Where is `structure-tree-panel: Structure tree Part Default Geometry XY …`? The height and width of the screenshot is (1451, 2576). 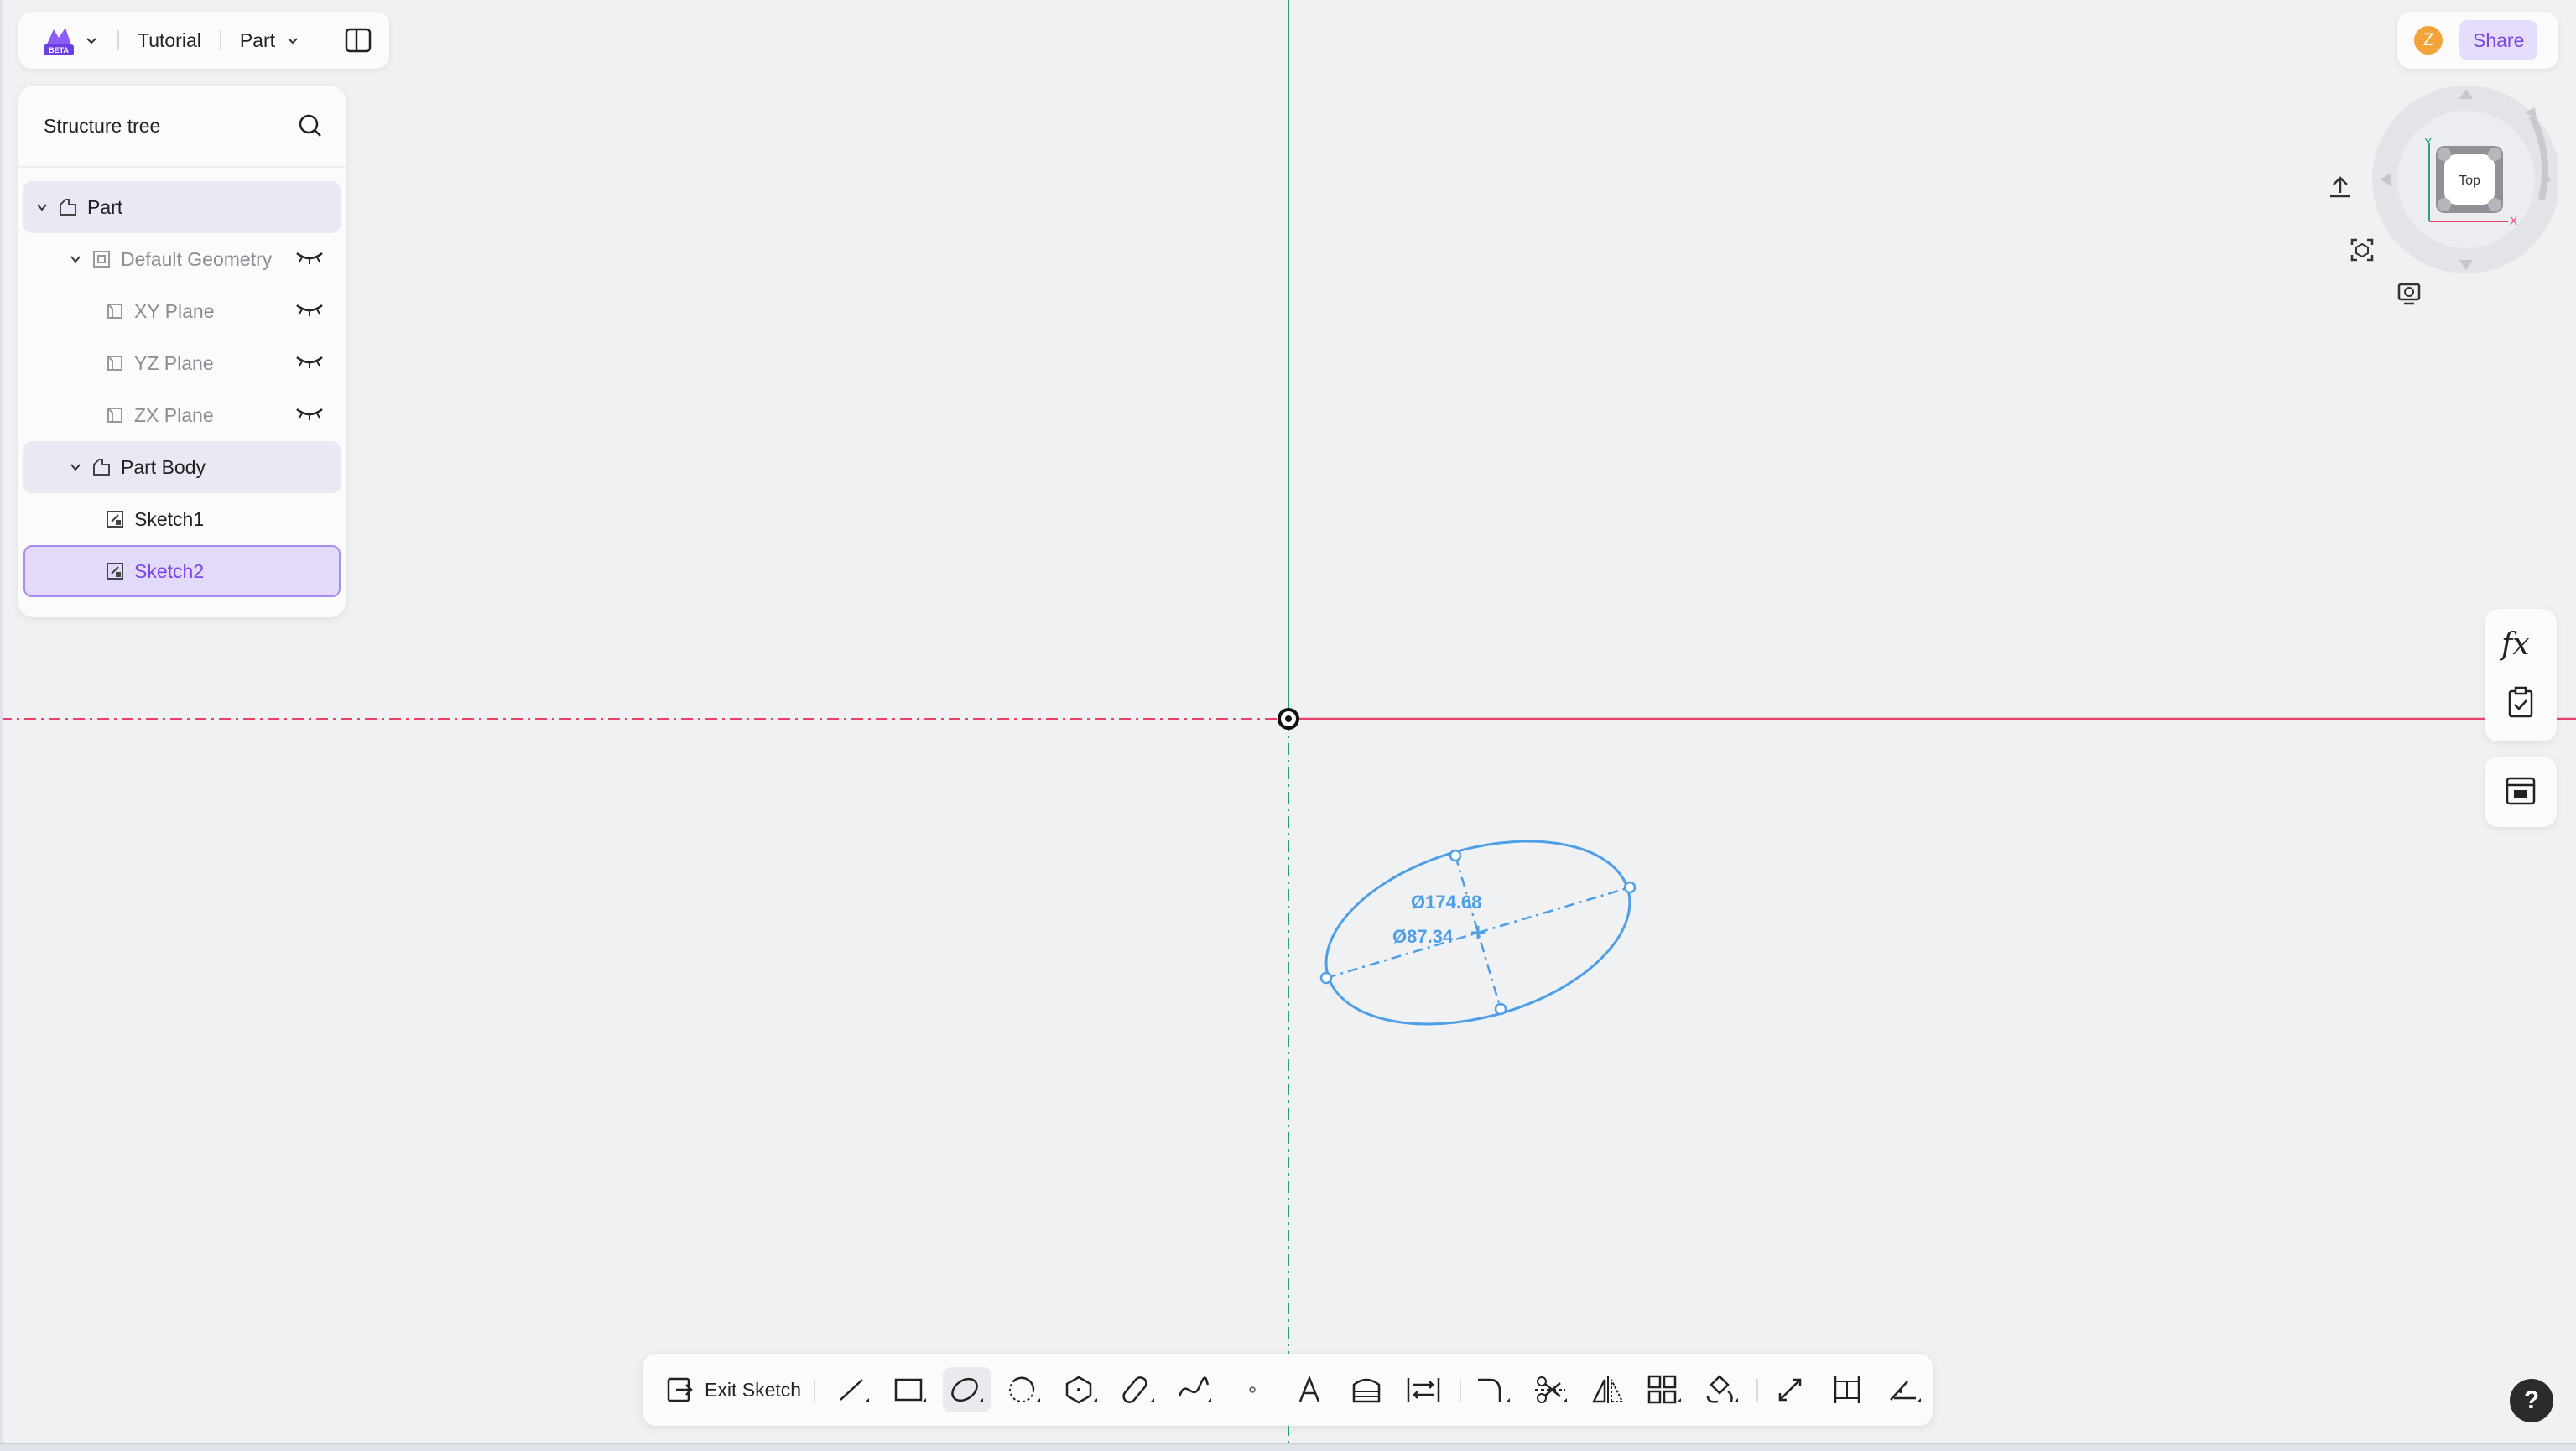
structure-tree-panel: Structure tree Part Default Geometry XY … is located at coordinates (182, 351).